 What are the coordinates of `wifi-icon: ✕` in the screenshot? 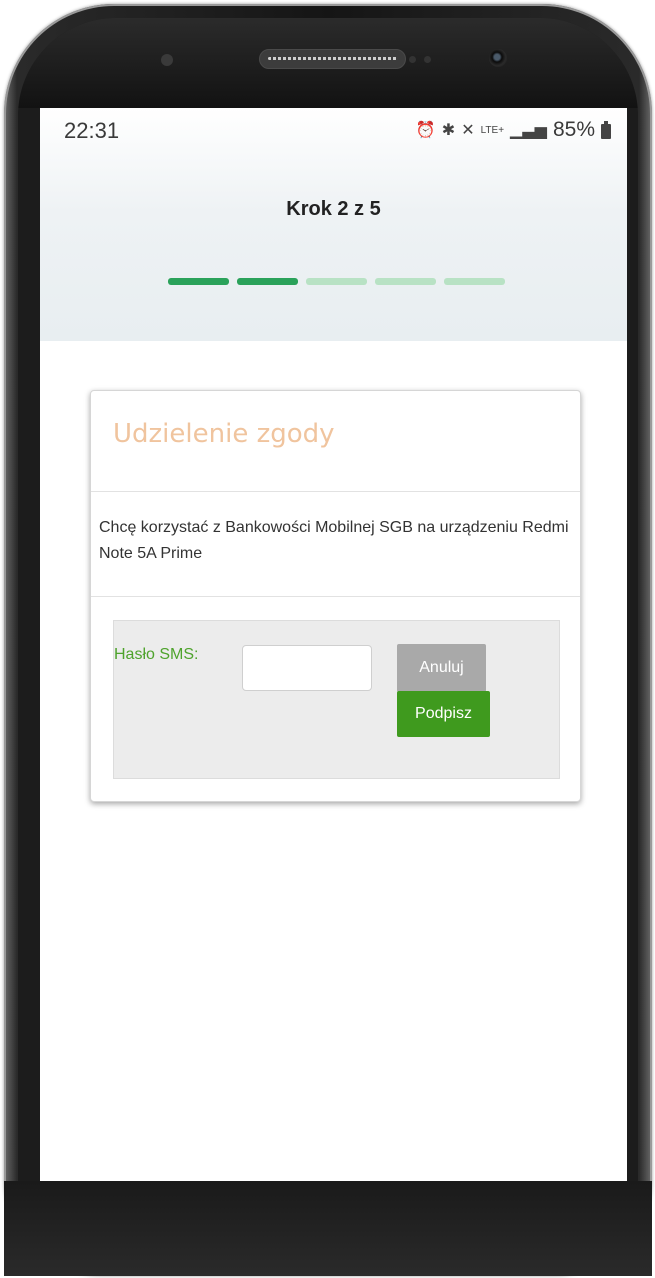 It's located at (468, 130).